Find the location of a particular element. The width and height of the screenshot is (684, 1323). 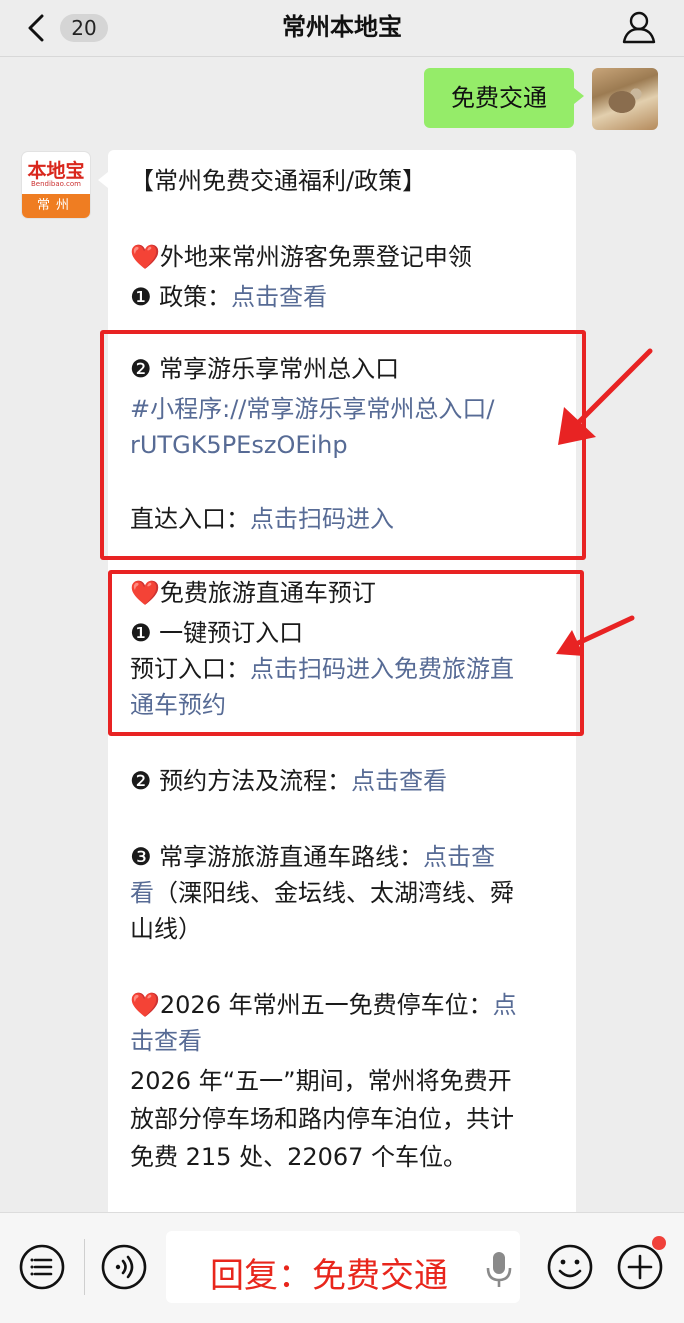

parking-link-cont: 击查看 is located at coordinates (166, 1041).